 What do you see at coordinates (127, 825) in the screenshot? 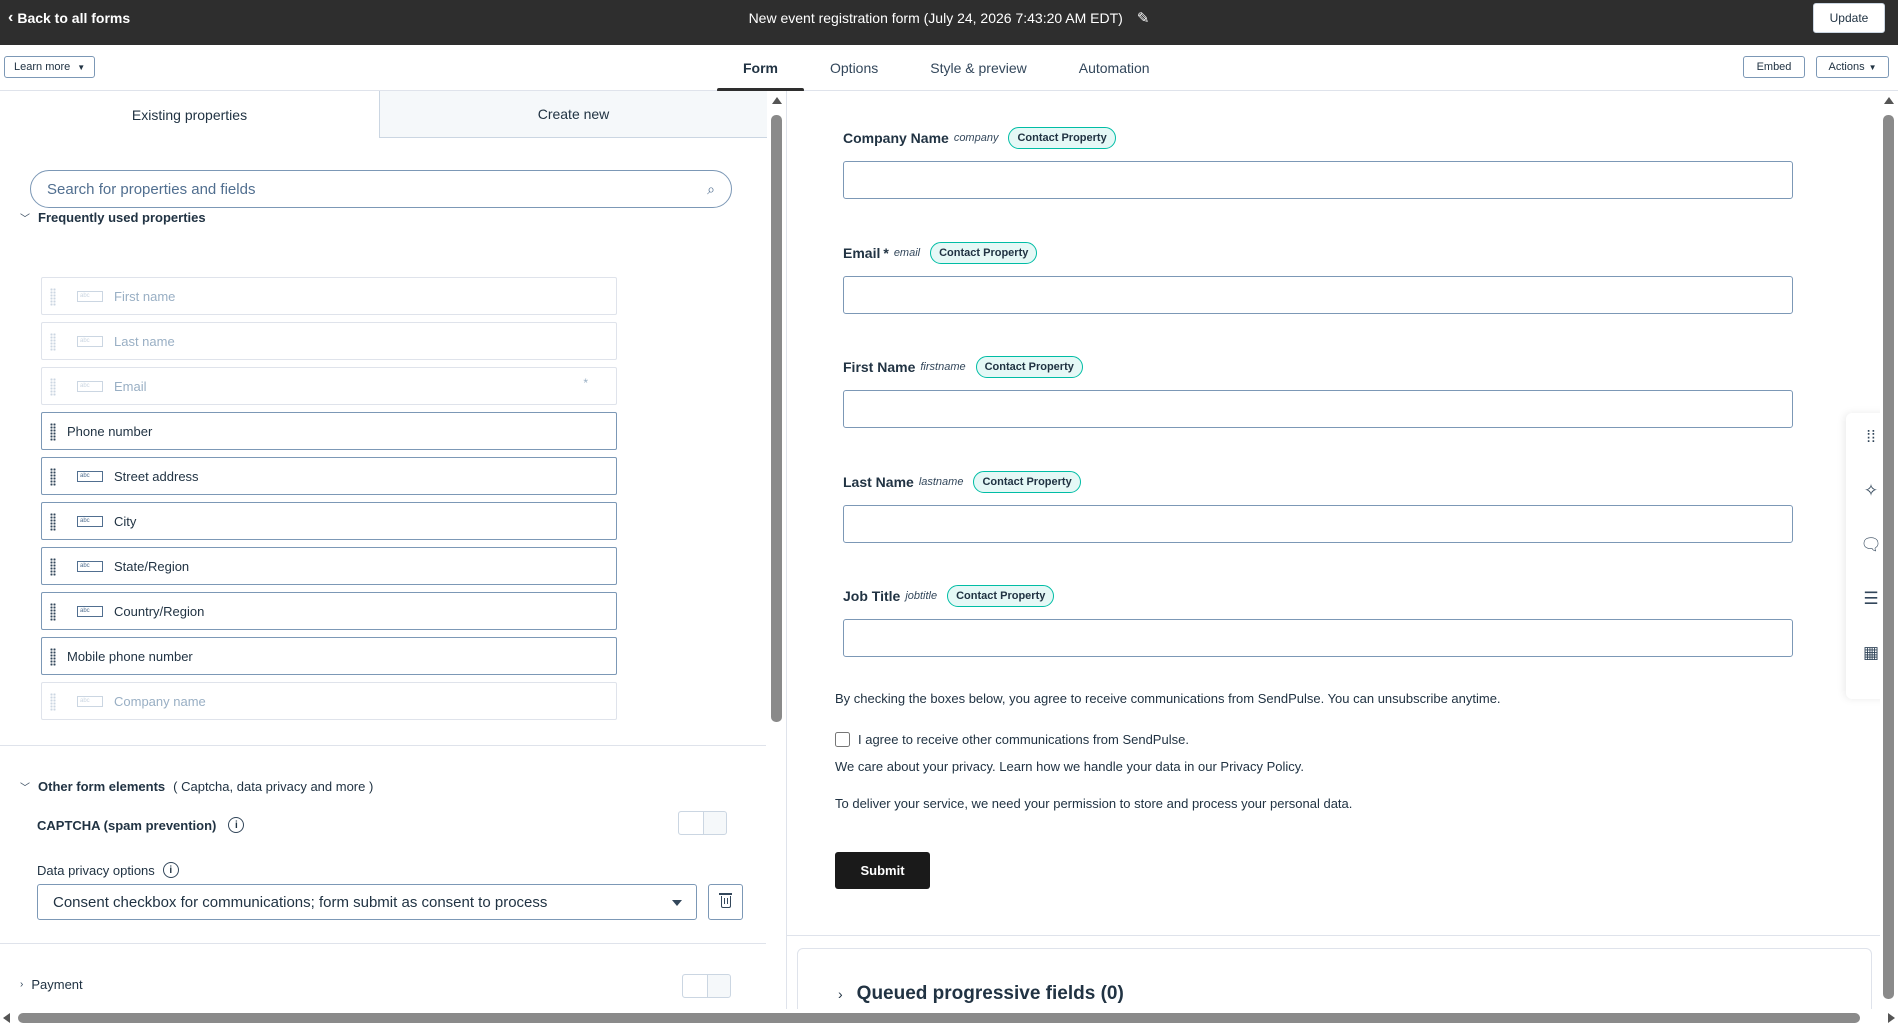
I see `captcha-label: CAPTCHA (spam prevention)` at bounding box center [127, 825].